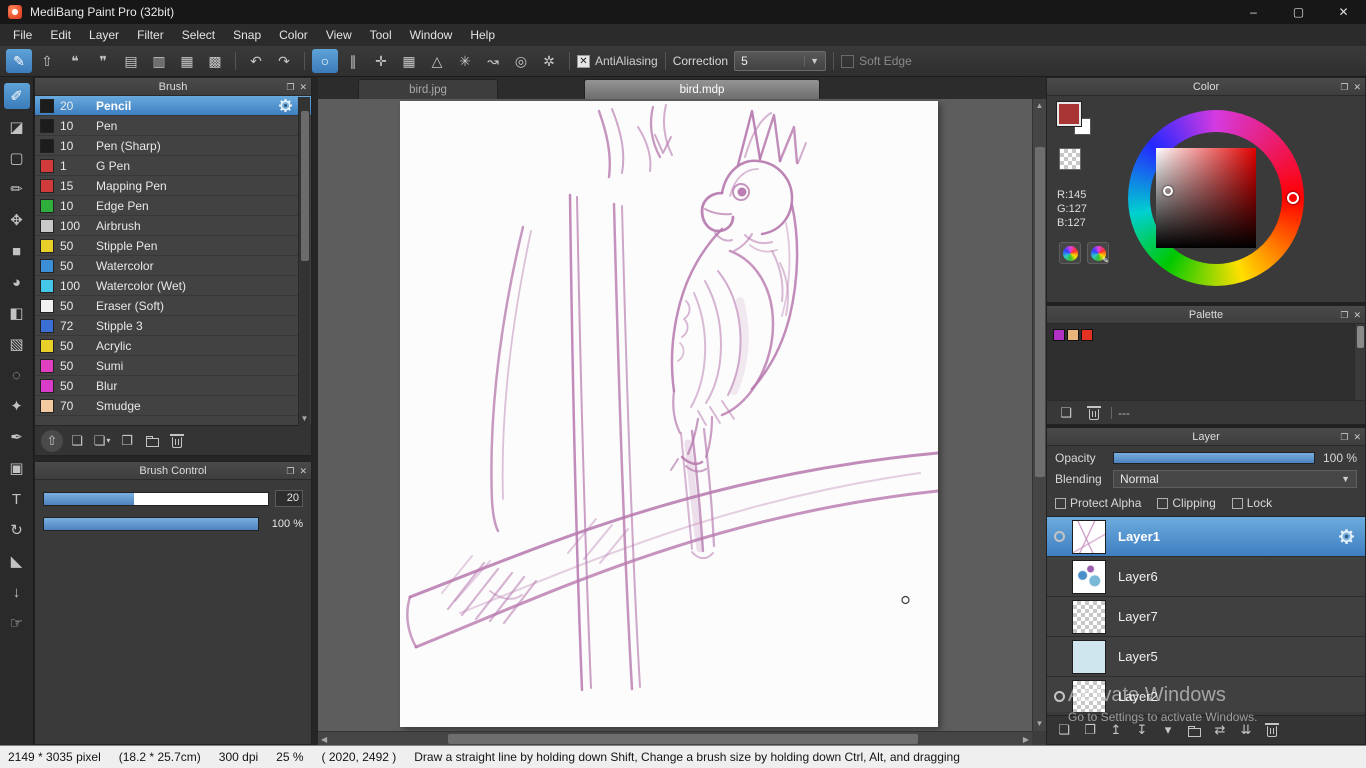 This screenshot has height=768, width=1366. Describe the element at coordinates (159, 61) in the screenshot. I see `toolbar-notes-button: ▥` at that location.